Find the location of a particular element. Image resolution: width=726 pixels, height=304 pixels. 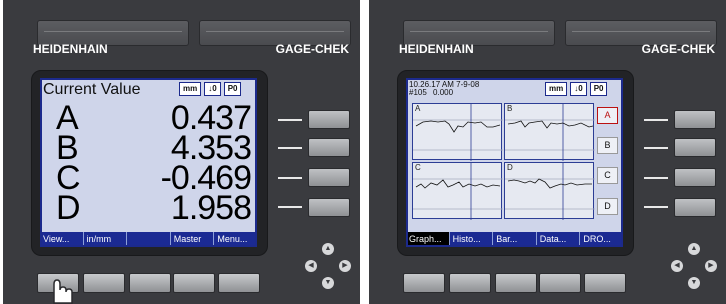

softkey-master: Master is located at coordinates (193, 239).